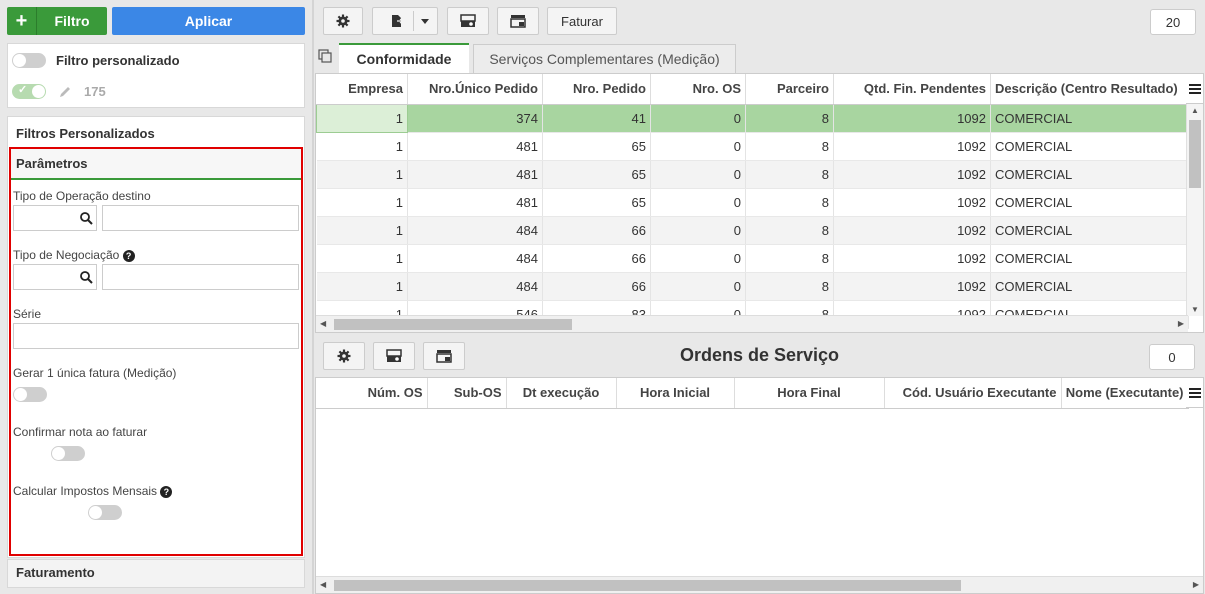 Image resolution: width=1205 pixels, height=594 pixels. Describe the element at coordinates (1172, 357) in the screenshot. I see `os-count-badge: 0` at that location.